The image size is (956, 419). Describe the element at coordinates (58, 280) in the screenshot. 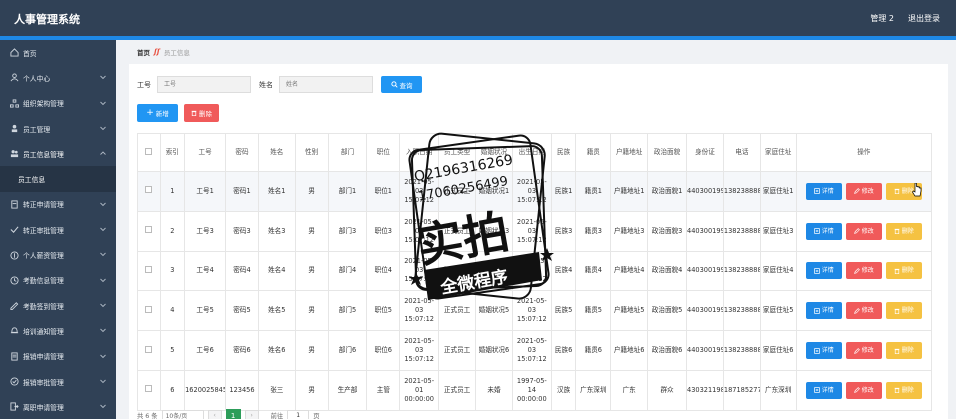

I see `sidebar-item-9: 考勤信息管理` at that location.